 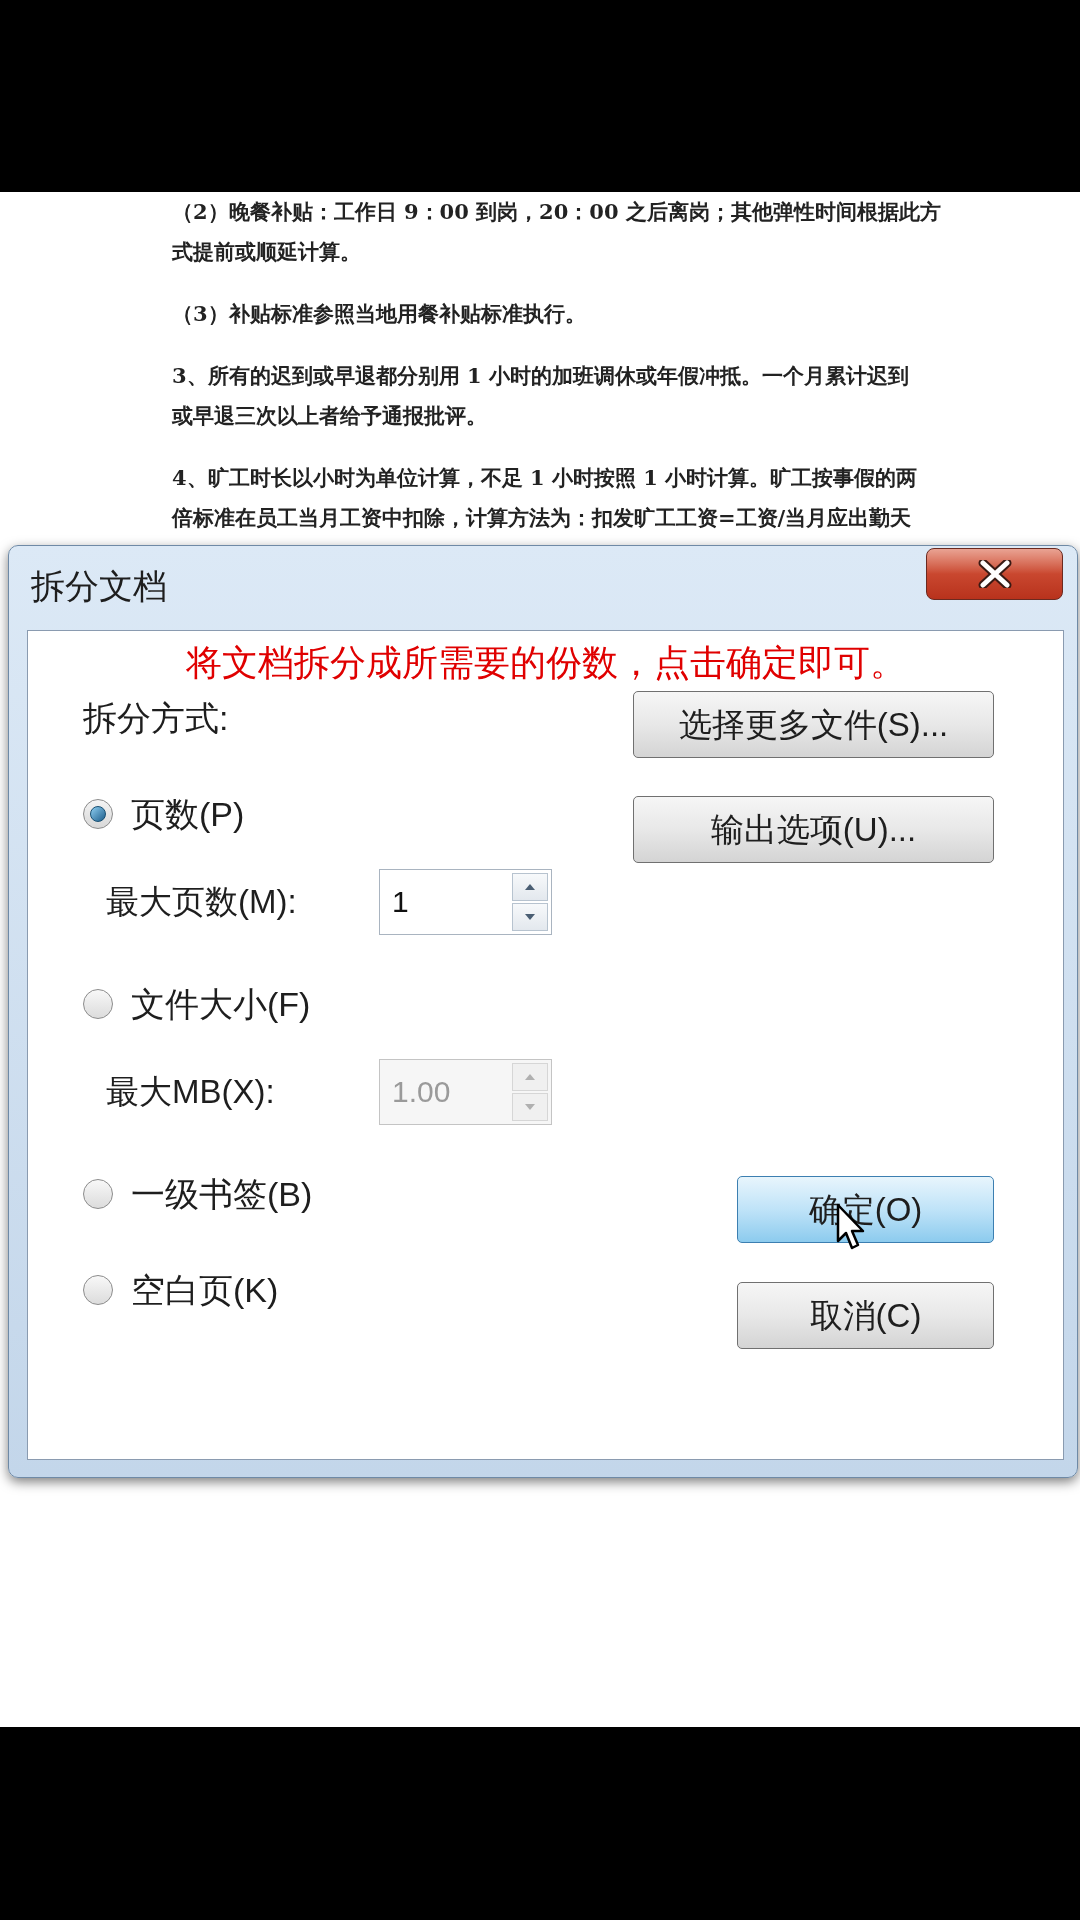 What do you see at coordinates (545, 663) in the screenshot?
I see `instruction-text: 将文档拆分成所需要的份数，点击确定即可。` at bounding box center [545, 663].